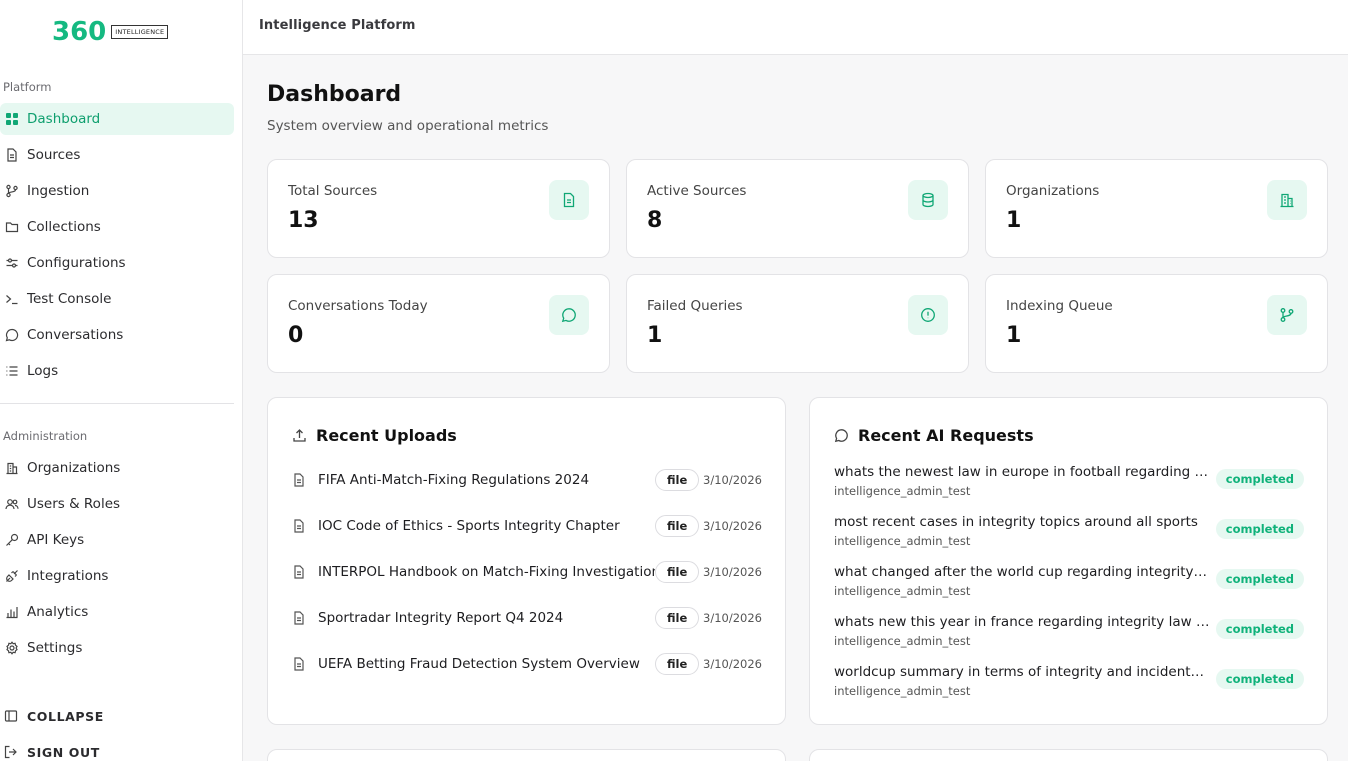 The height and width of the screenshot is (761, 1348). What do you see at coordinates (408, 126) in the screenshot?
I see `page-subtitle: System overview and operational metrics` at bounding box center [408, 126].